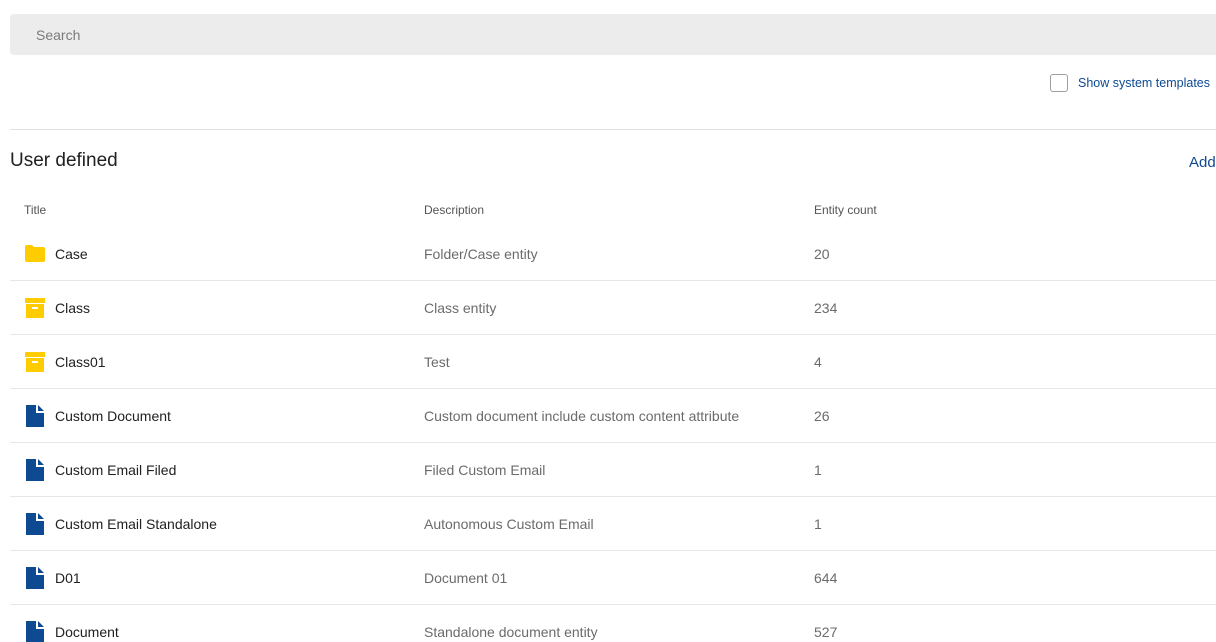 The width and height of the screenshot is (1216, 642). I want to click on cell-title: Case, so click(56, 254).